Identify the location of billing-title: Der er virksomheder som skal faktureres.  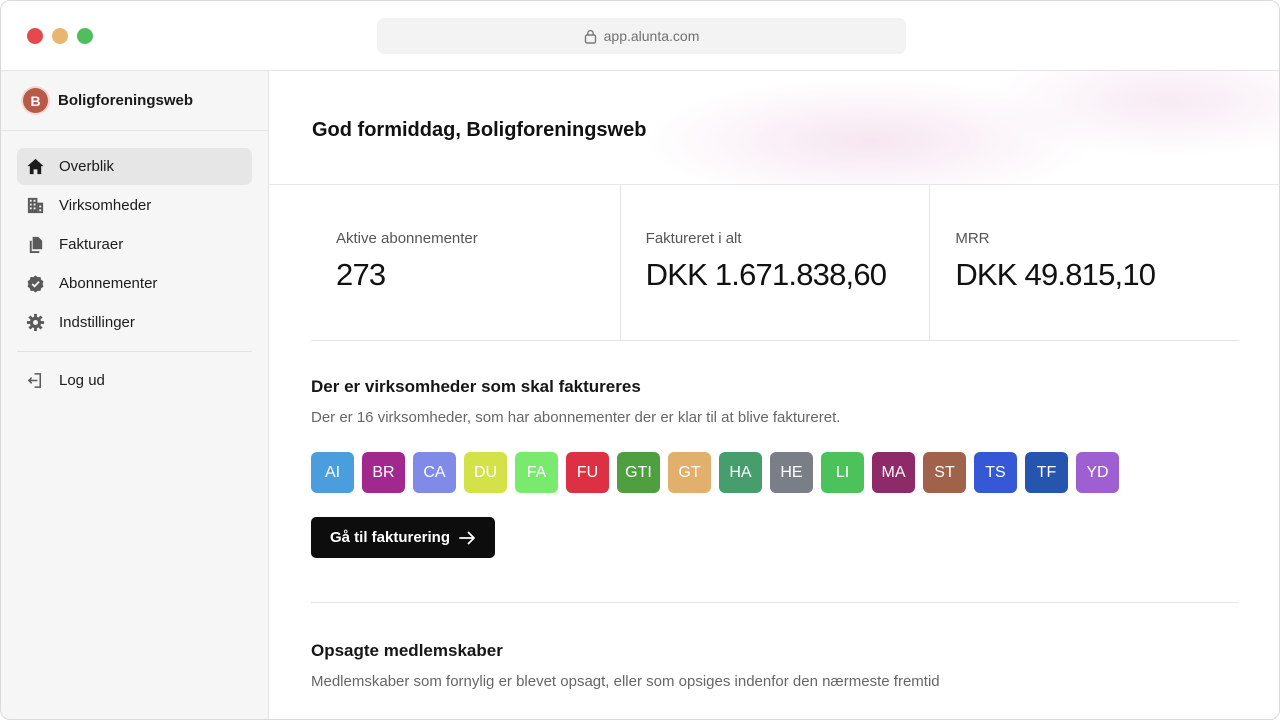
(476, 386).